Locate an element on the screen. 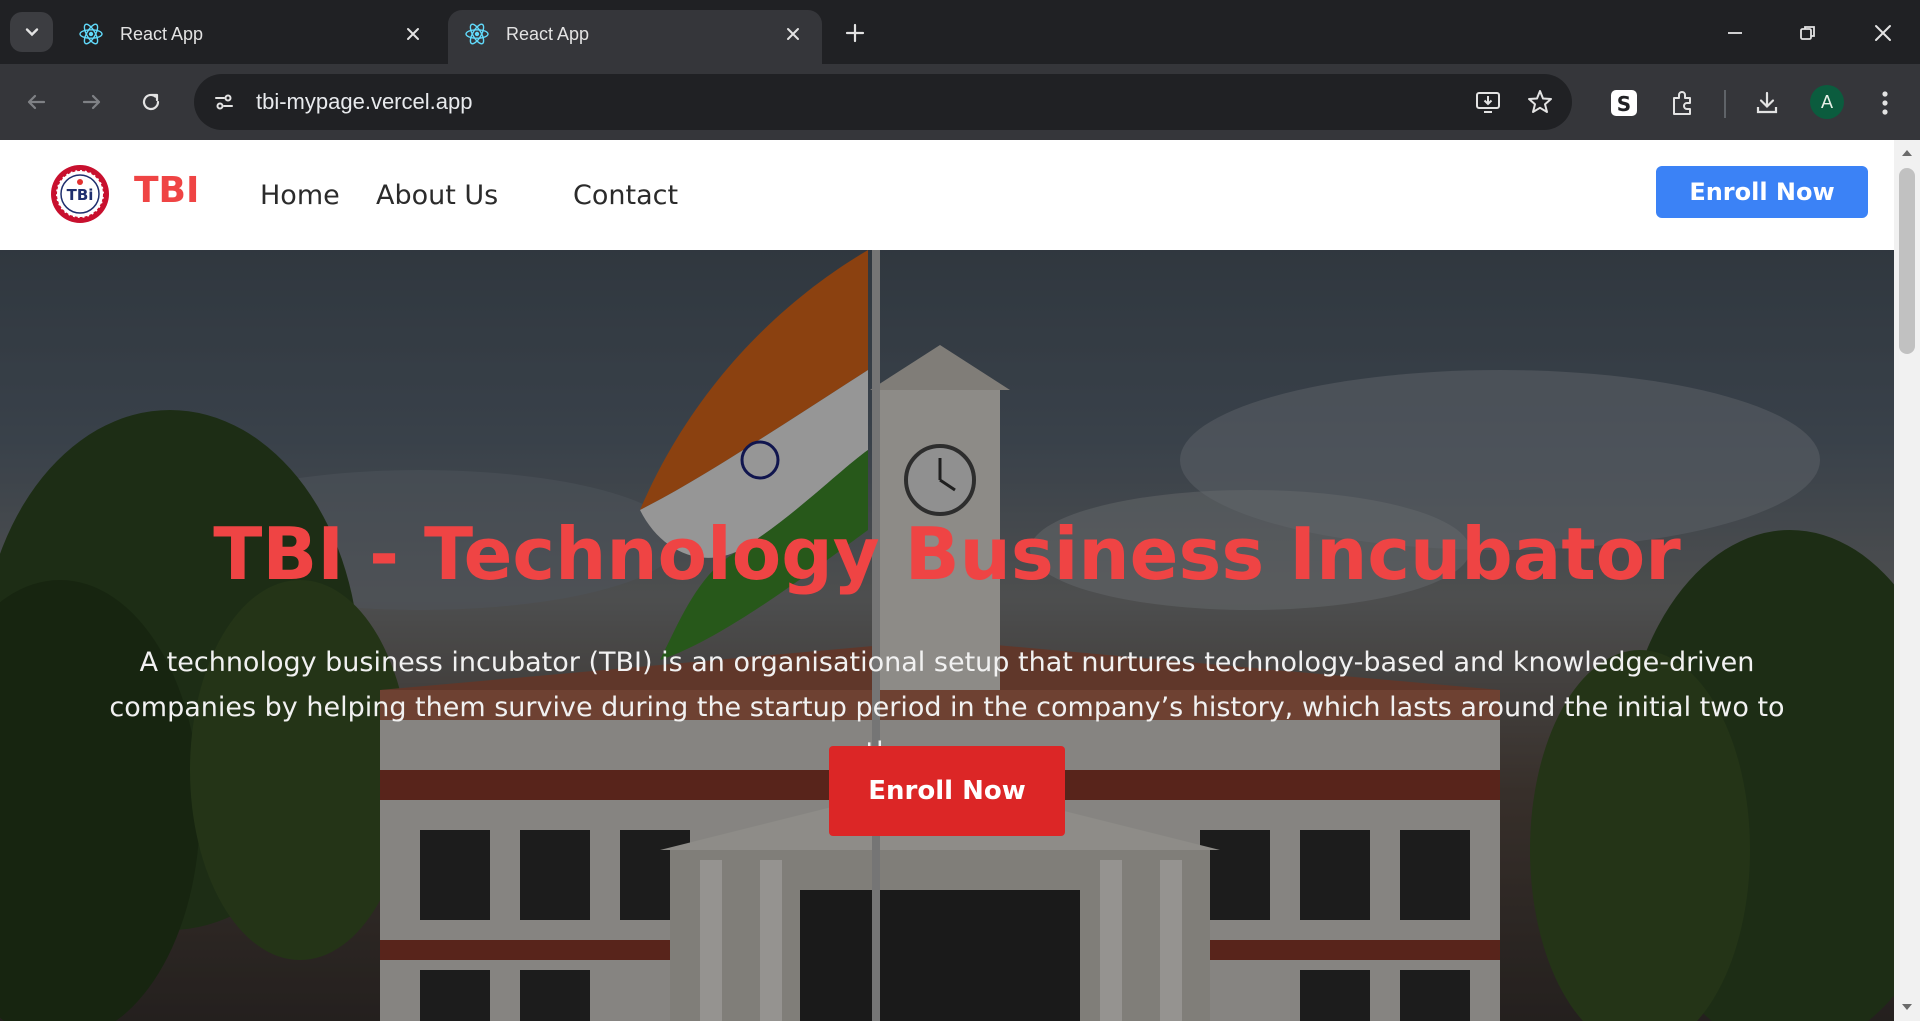 The width and height of the screenshot is (1920, 1021). extension-s-icon: S is located at coordinates (1624, 103).